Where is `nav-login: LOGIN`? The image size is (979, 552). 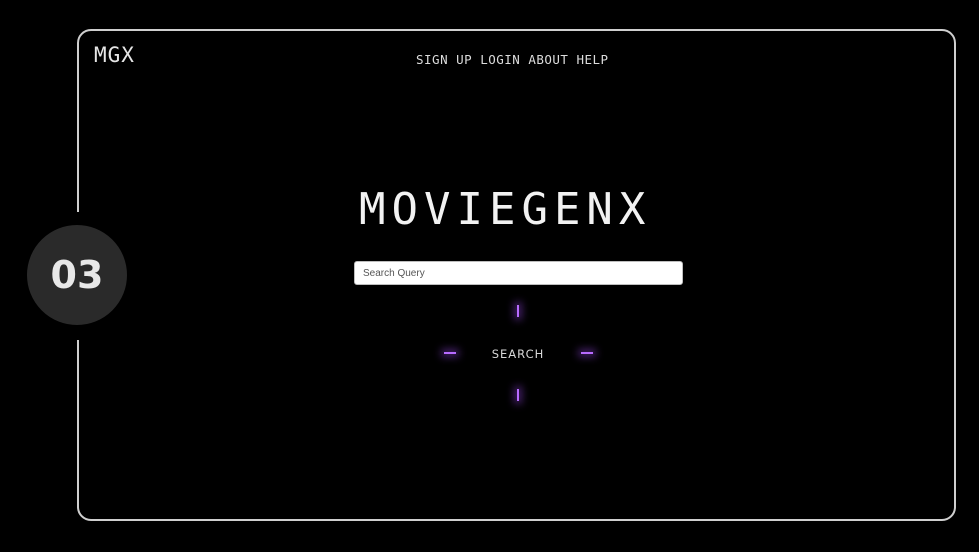 nav-login: LOGIN is located at coordinates (500, 59).